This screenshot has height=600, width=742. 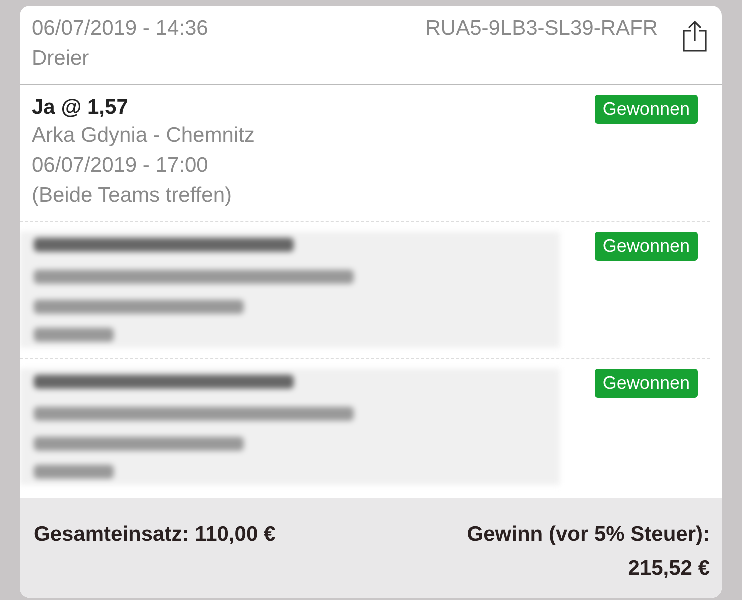 I want to click on win-label: Gewinn (vor 5% Steuer):, so click(x=588, y=535).